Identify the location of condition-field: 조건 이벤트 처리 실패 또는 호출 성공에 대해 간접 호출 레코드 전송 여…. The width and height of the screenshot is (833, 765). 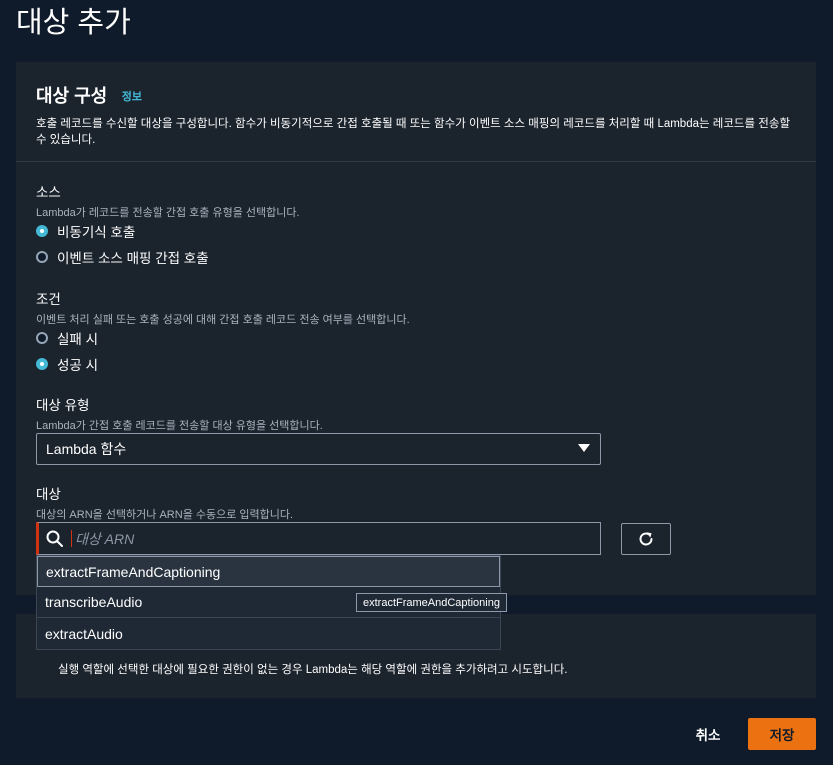
(223, 307).